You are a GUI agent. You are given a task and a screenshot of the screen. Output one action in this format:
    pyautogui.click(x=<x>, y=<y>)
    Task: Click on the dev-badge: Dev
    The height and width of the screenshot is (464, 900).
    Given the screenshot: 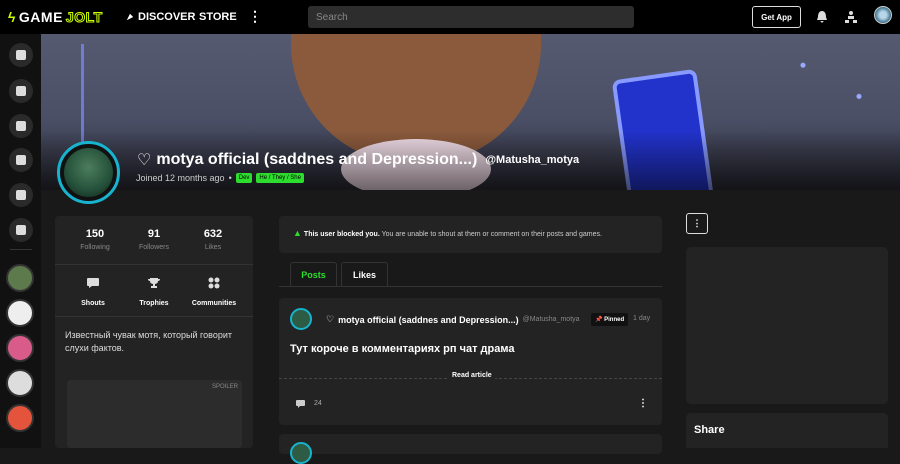 What is the action you would take?
    pyautogui.click(x=244, y=178)
    